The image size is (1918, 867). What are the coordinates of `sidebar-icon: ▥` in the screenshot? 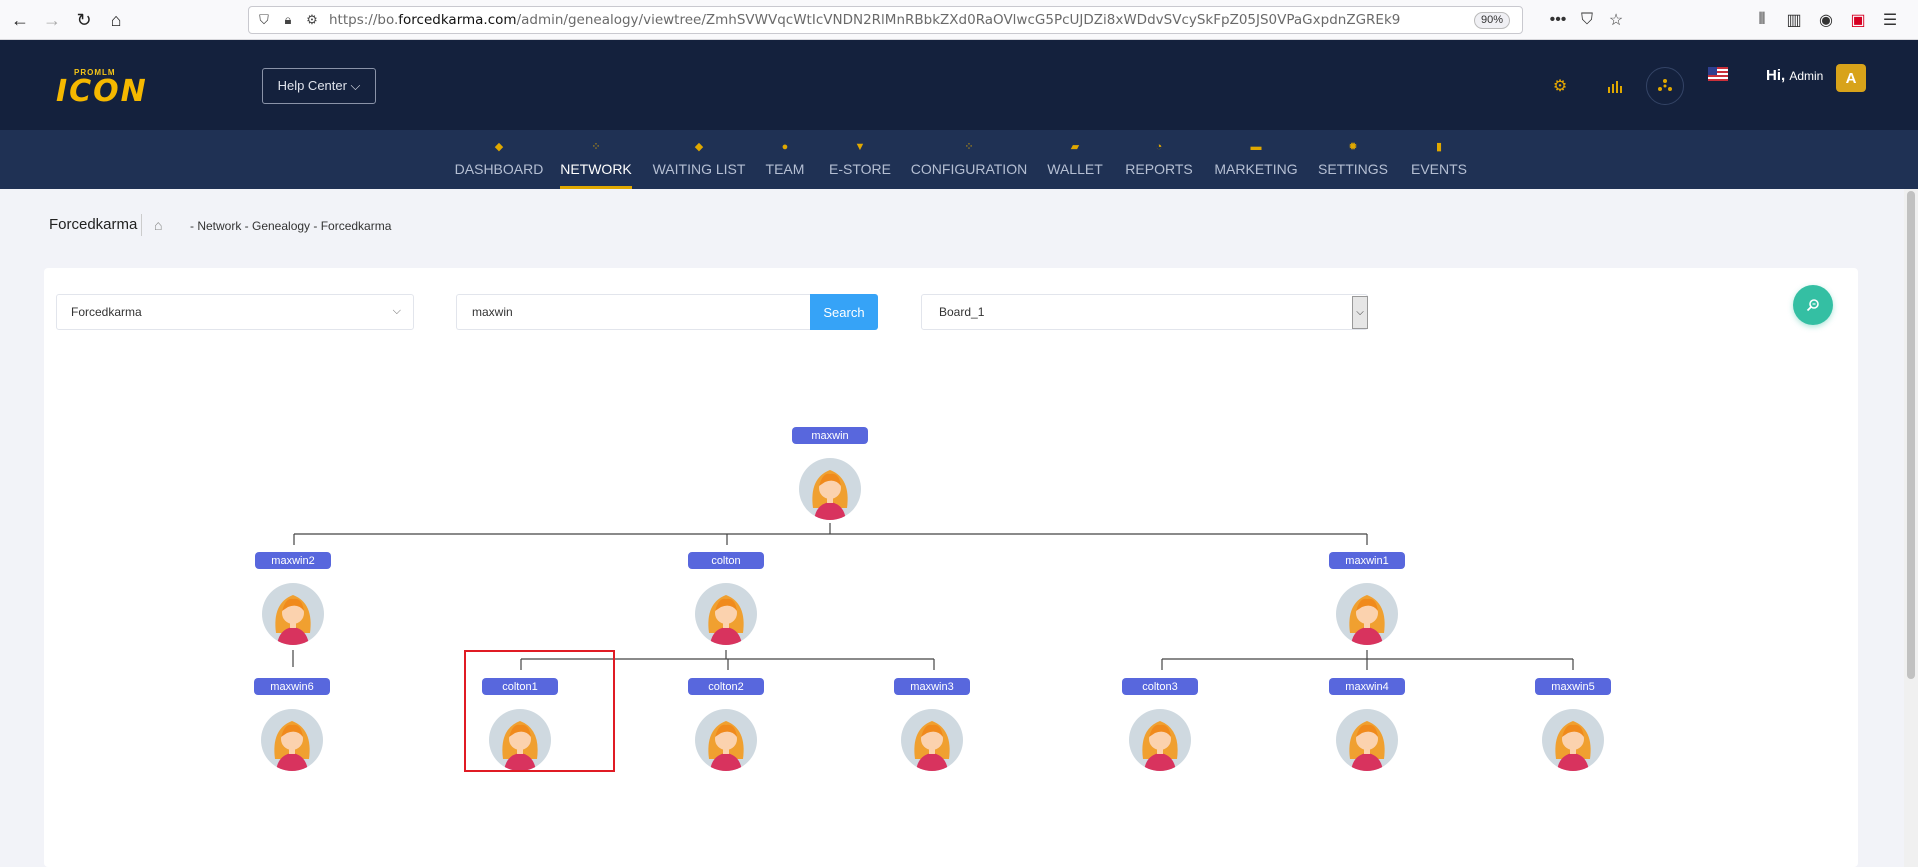 It's located at (1794, 20).